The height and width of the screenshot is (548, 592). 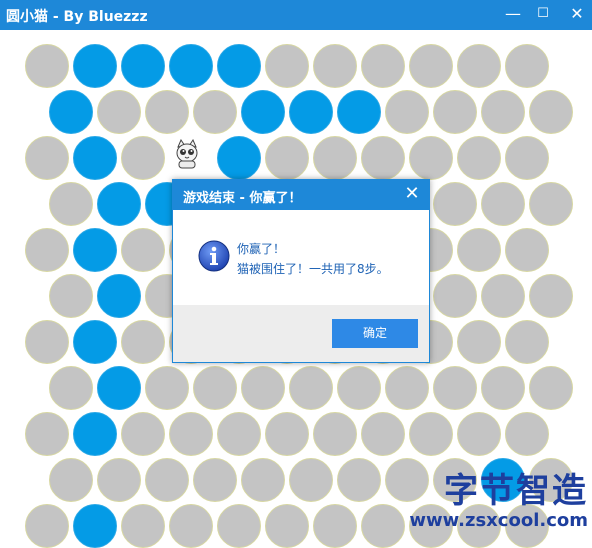 What do you see at coordinates (543, 15) in the screenshot?
I see `maximize-button: ☐` at bounding box center [543, 15].